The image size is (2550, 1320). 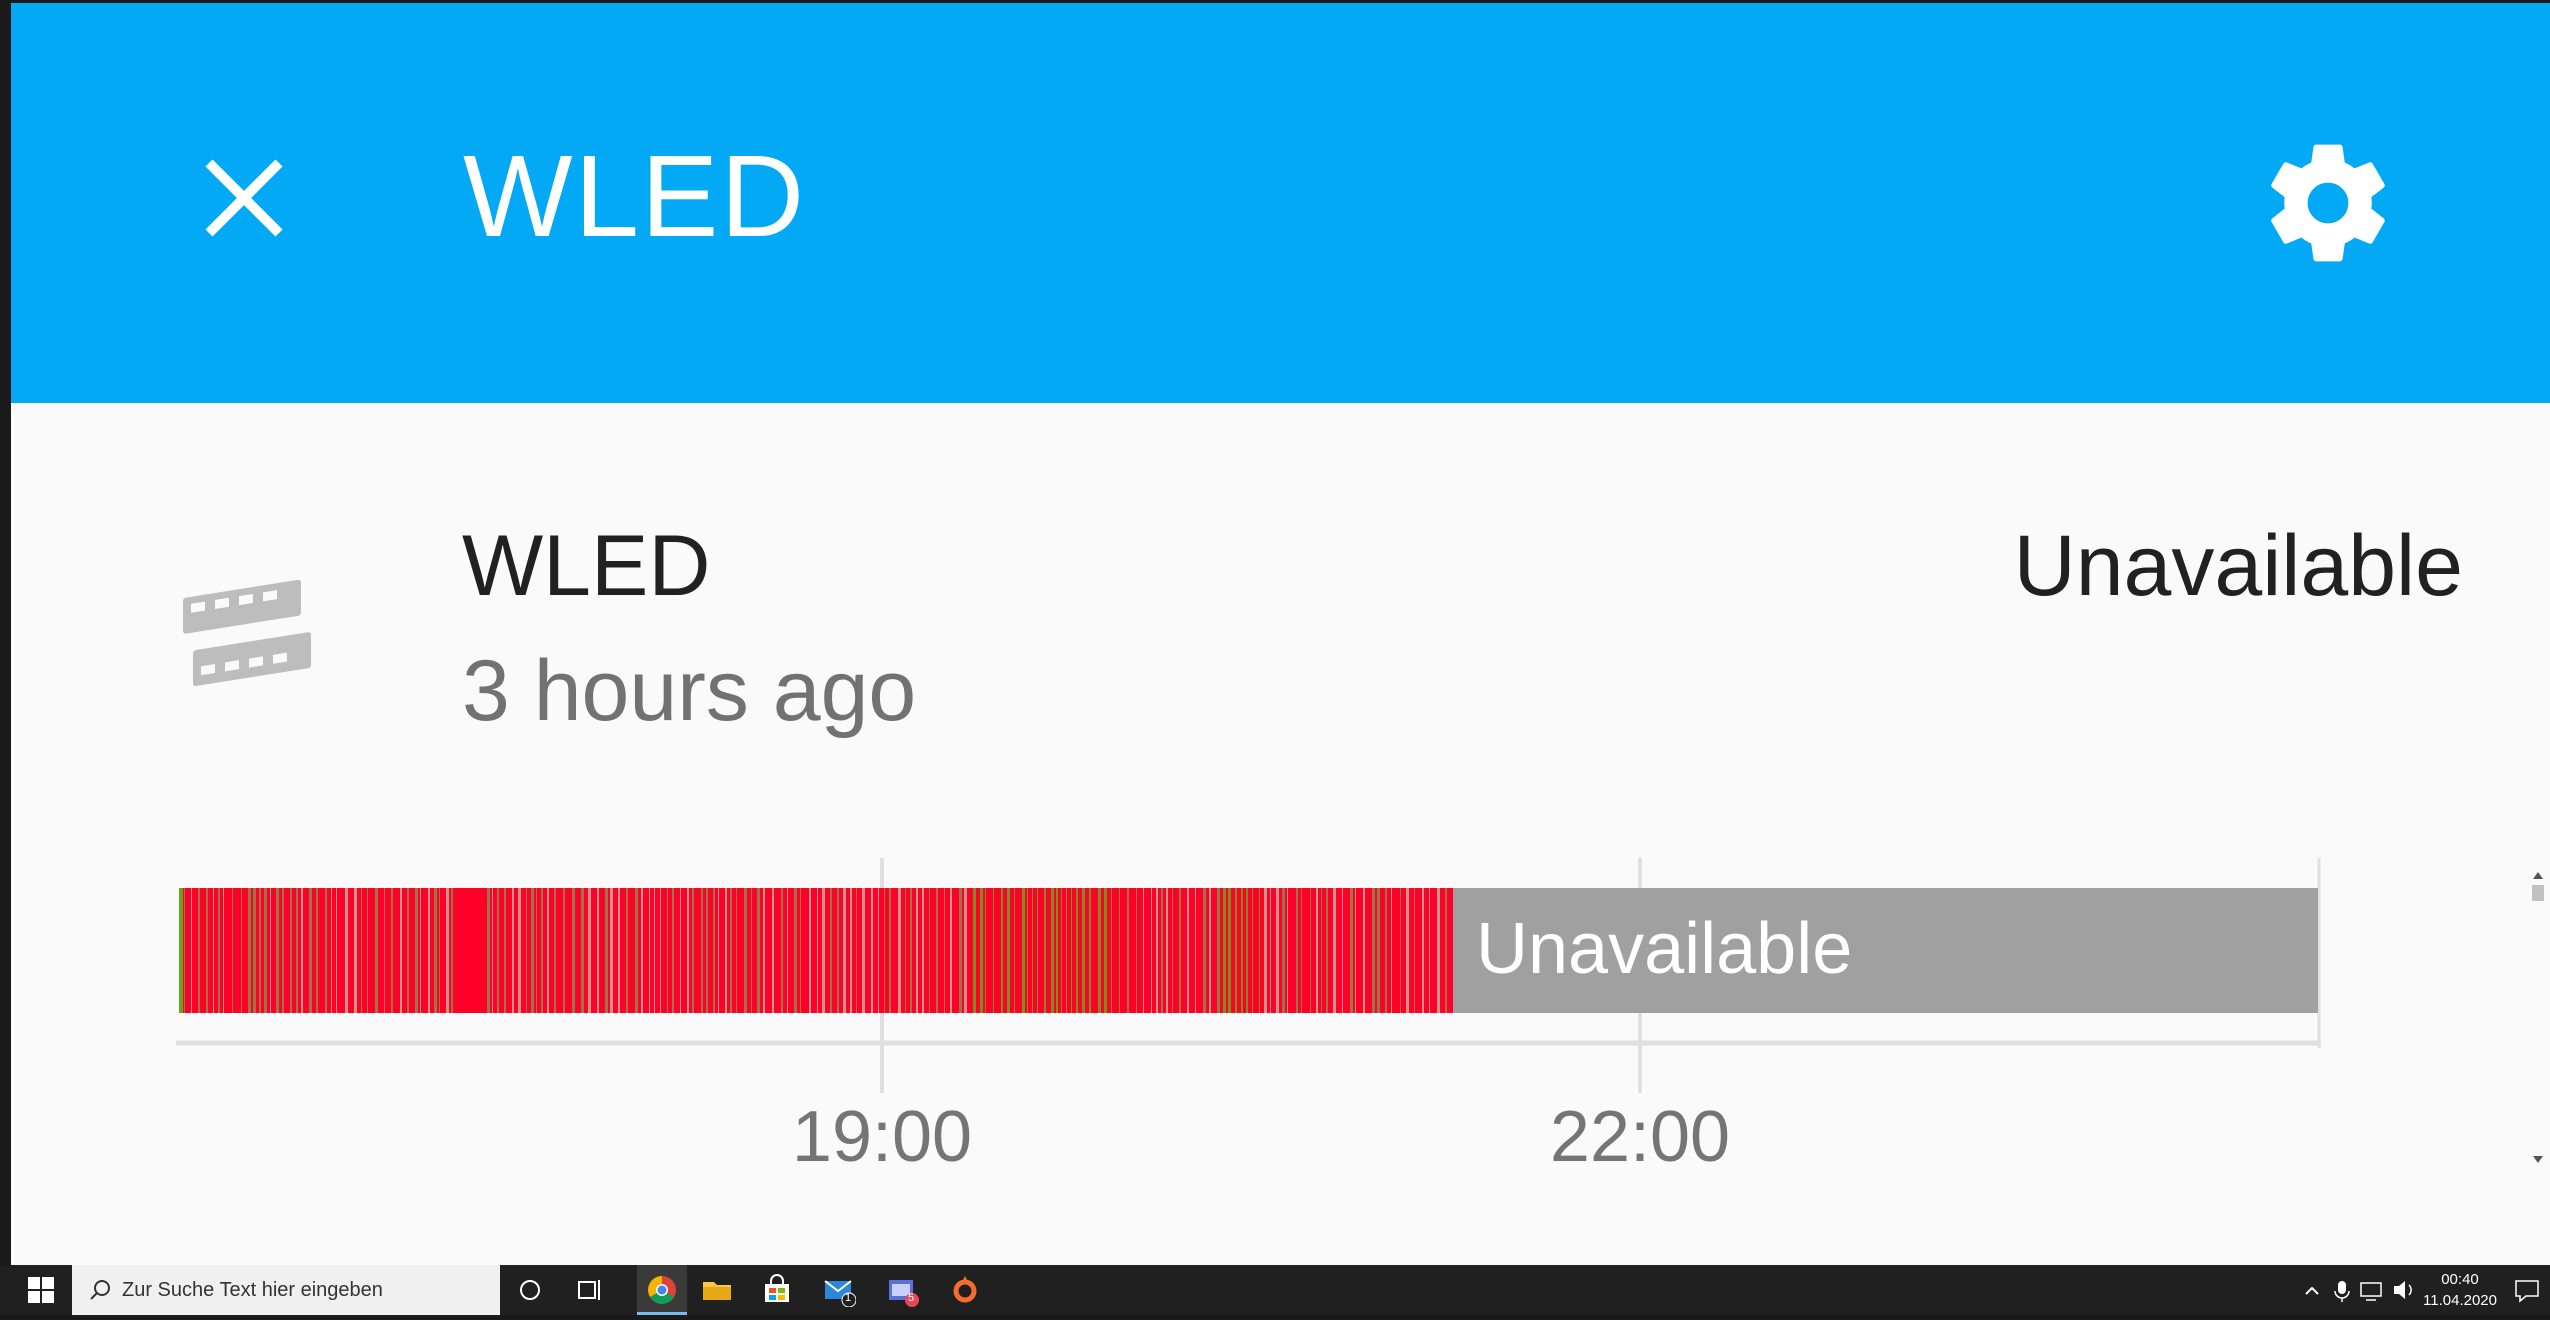 What do you see at coordinates (2460, 1279) in the screenshot?
I see `clock-time: 00:40` at bounding box center [2460, 1279].